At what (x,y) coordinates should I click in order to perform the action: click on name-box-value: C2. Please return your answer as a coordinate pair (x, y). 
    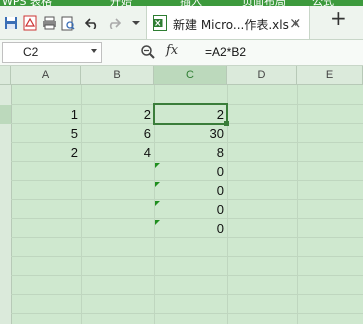
    Looking at the image, I should click on (31, 52).